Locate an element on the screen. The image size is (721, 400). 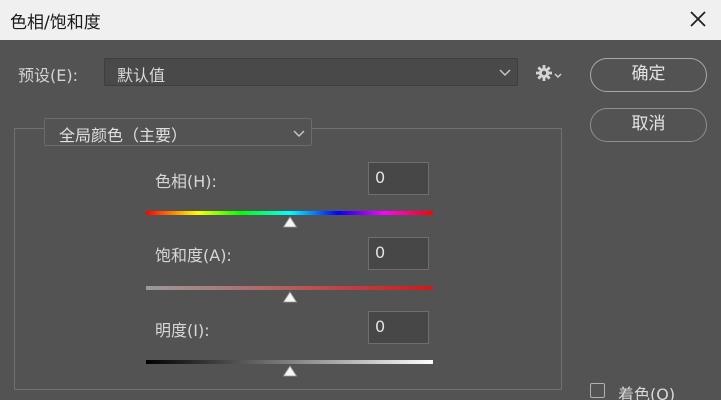
hue-input: 0 is located at coordinates (398, 178).